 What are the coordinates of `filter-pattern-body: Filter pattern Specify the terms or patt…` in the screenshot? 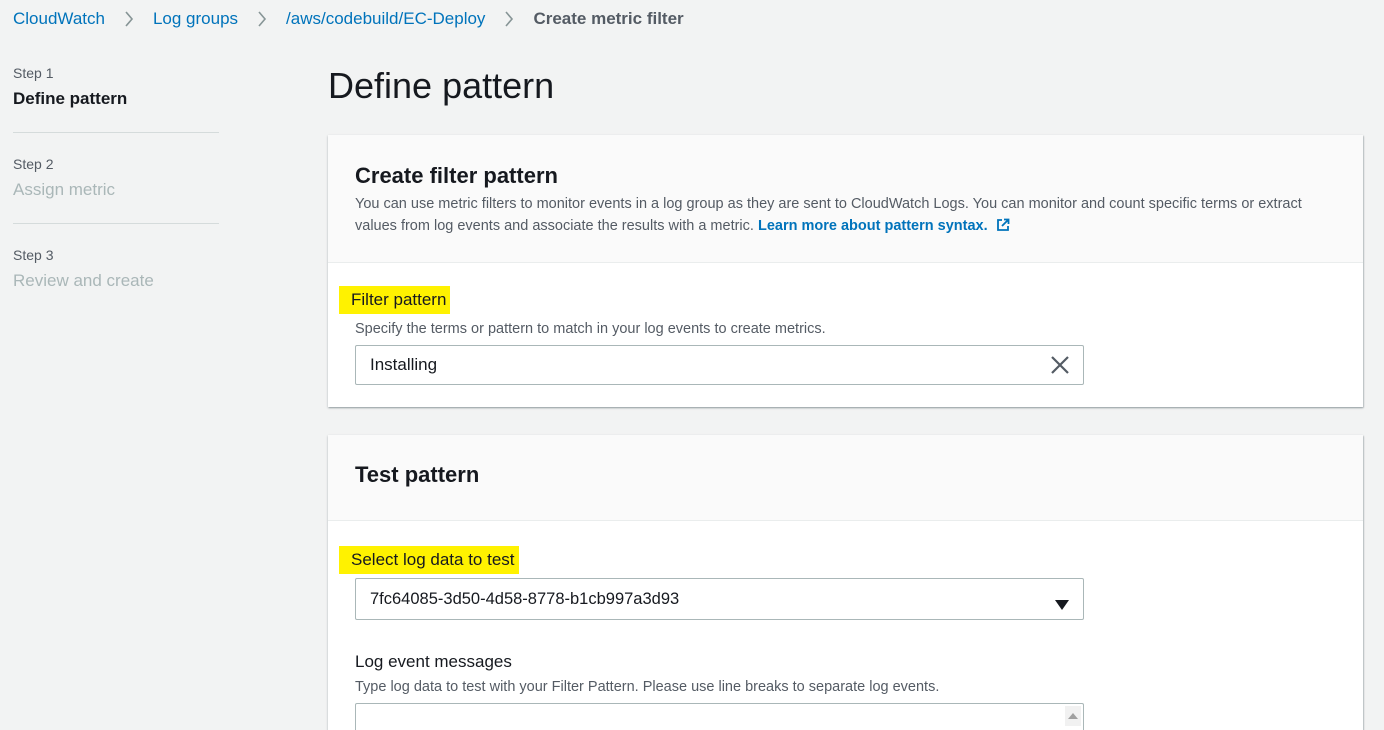 It's located at (845, 324).